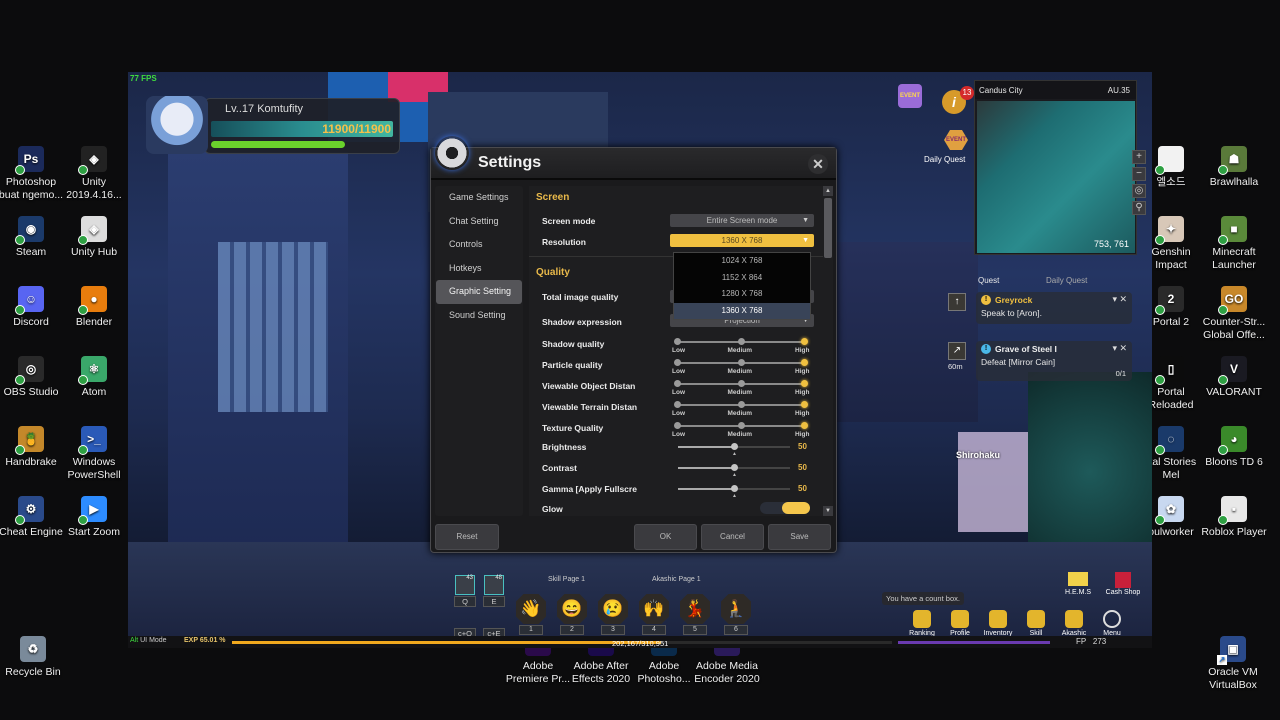 The width and height of the screenshot is (1280, 720). I want to click on sit-emote-icon: 🧎, so click(736, 609).